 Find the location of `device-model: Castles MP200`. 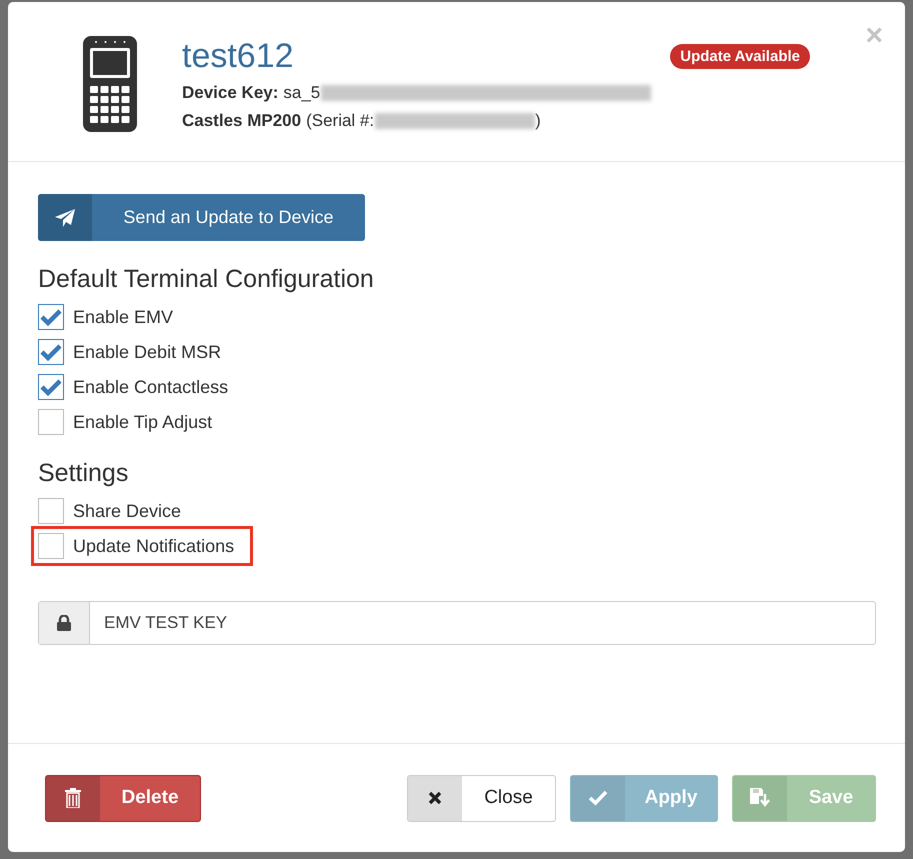

device-model: Castles MP200 is located at coordinates (242, 121).